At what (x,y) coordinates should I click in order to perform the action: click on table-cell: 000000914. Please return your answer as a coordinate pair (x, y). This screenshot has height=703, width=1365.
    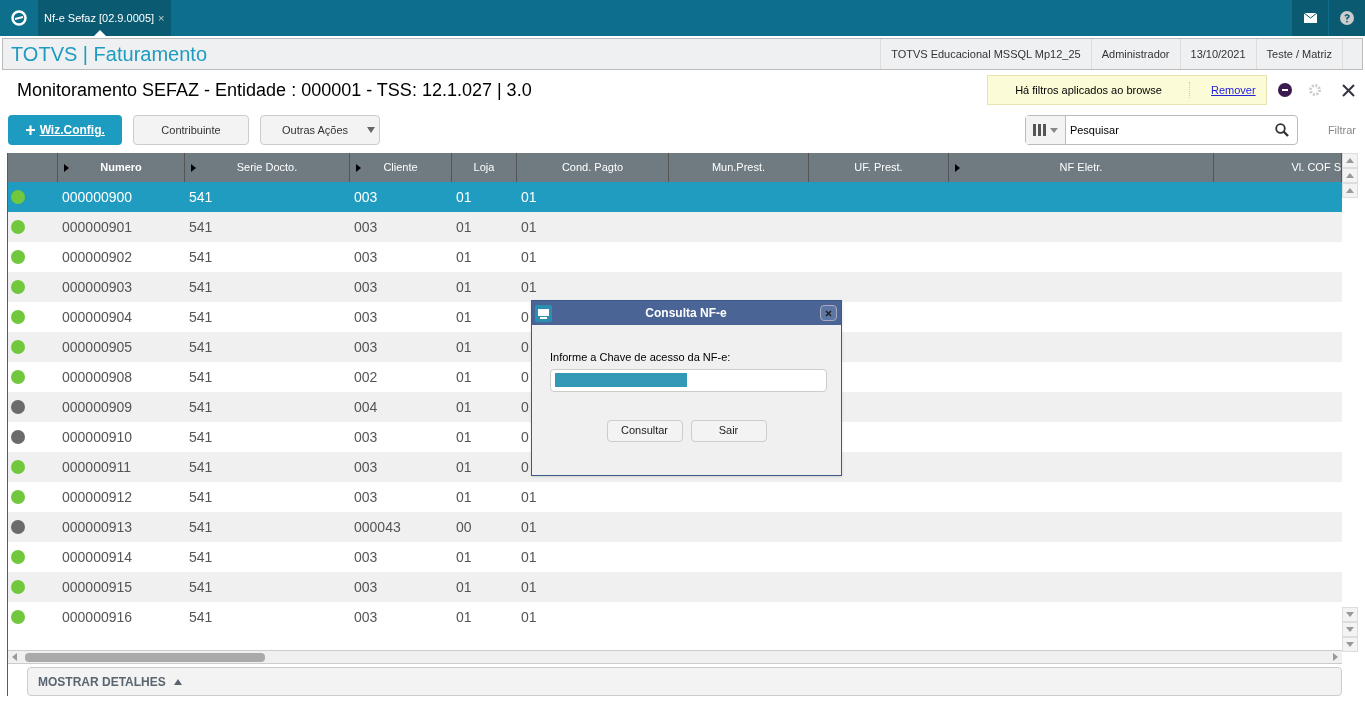
    Looking at the image, I should click on (97, 556).